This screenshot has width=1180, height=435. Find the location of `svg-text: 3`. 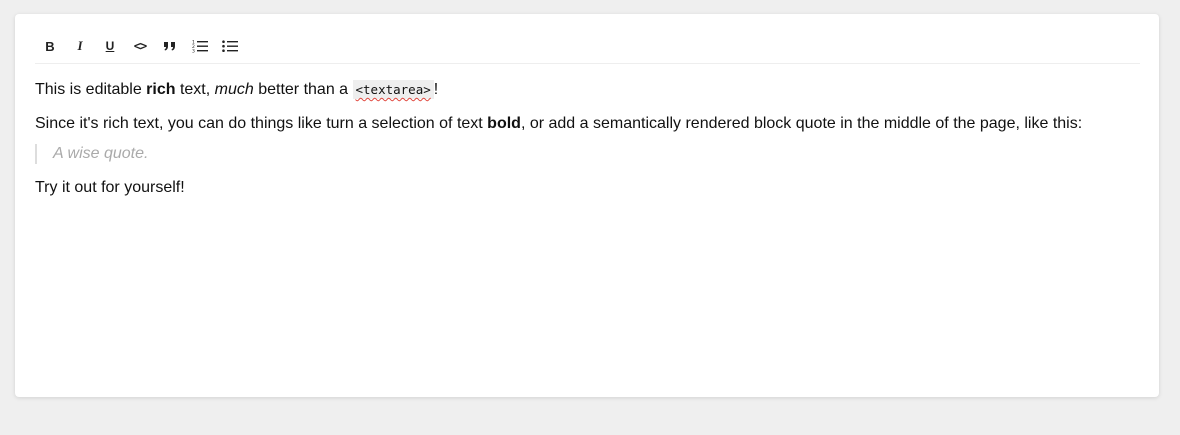

svg-text: 3 is located at coordinates (193, 51).